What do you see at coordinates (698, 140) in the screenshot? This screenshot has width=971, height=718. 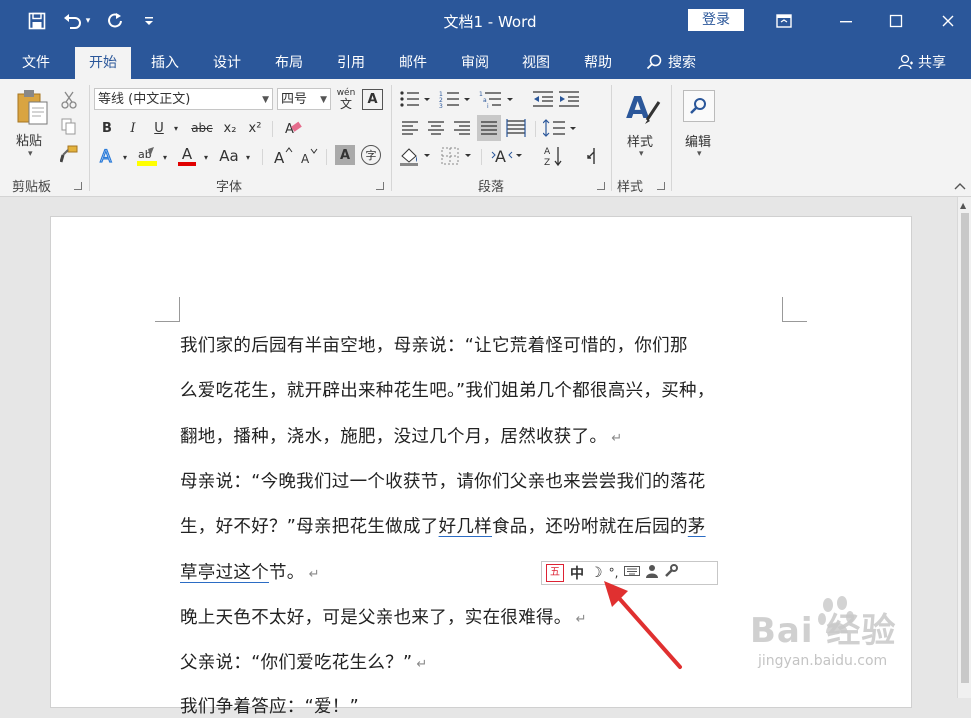 I see `editing-label: 编辑` at bounding box center [698, 140].